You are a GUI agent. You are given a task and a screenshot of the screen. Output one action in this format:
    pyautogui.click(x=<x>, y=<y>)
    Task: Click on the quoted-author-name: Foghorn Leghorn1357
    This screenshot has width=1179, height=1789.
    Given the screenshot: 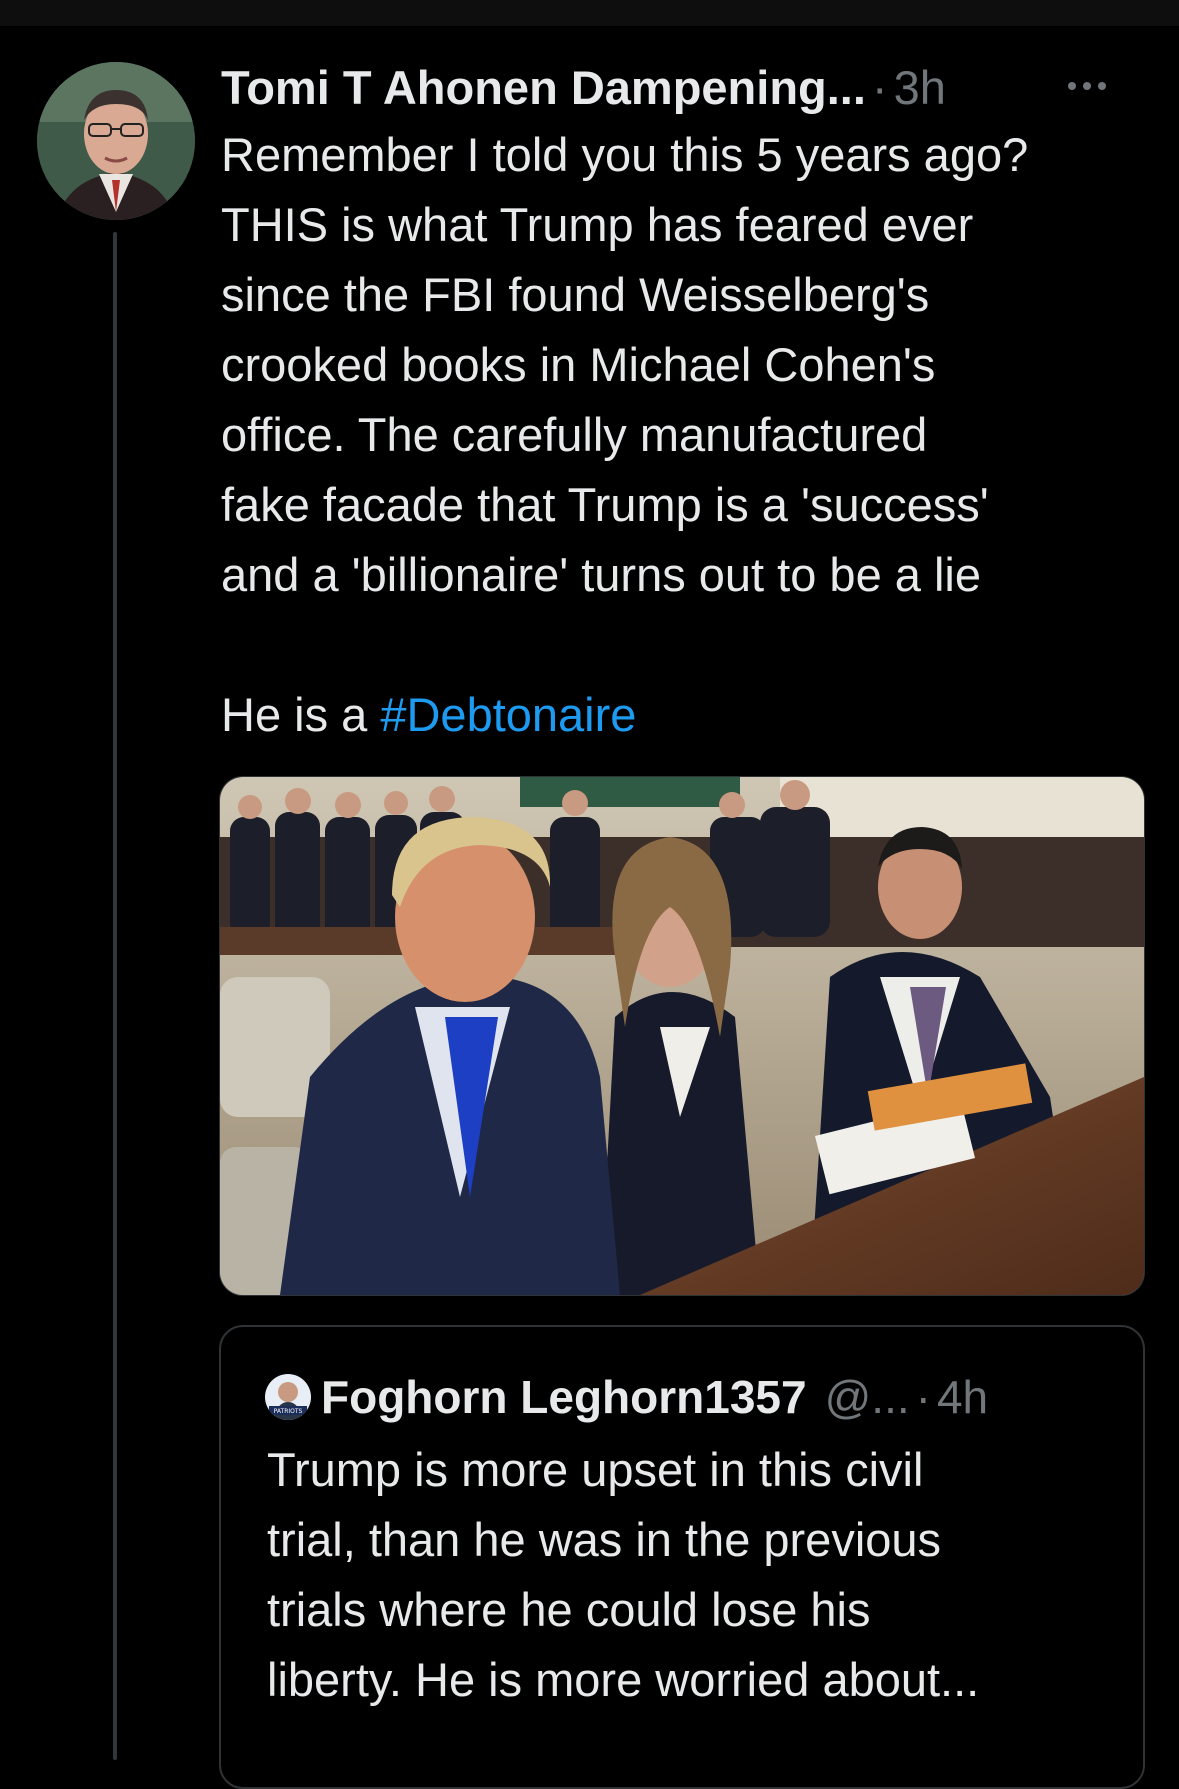 What is the action you would take?
    pyautogui.click(x=564, y=1397)
    